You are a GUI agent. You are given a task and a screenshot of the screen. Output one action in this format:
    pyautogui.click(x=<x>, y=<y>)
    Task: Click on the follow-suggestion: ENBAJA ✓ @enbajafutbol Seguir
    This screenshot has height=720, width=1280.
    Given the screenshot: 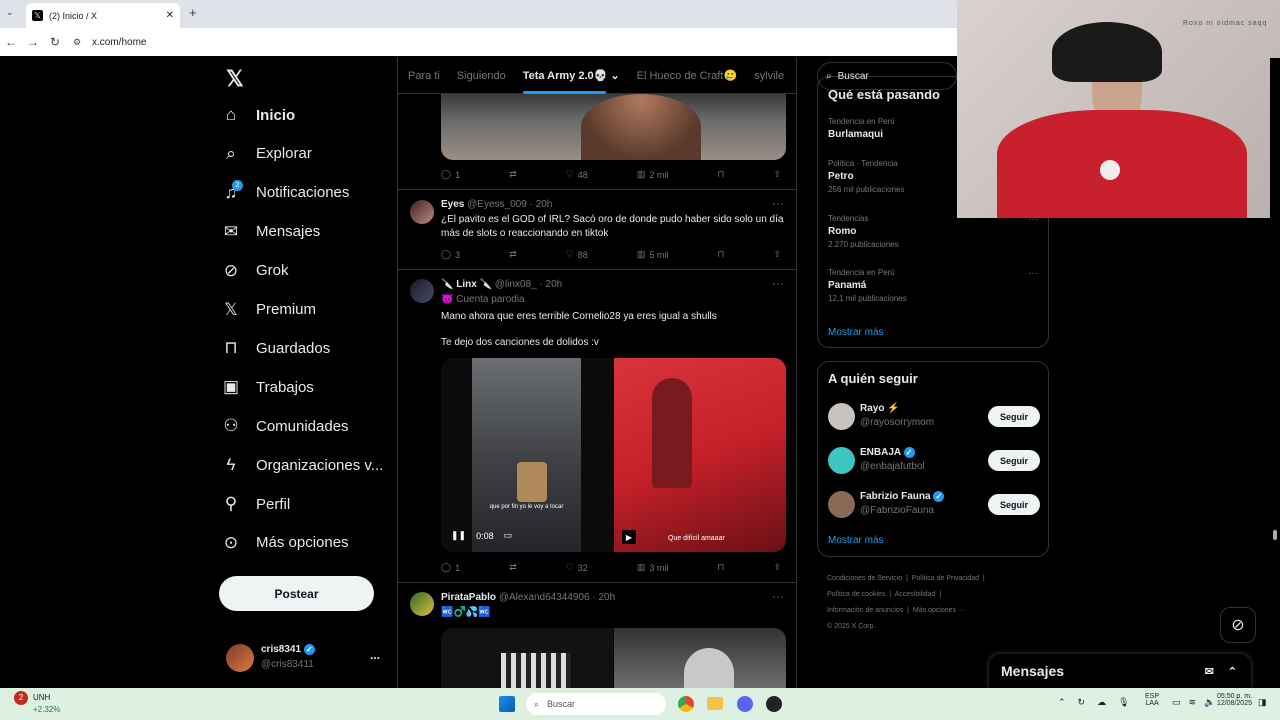 What is the action you would take?
    pyautogui.click(x=934, y=461)
    